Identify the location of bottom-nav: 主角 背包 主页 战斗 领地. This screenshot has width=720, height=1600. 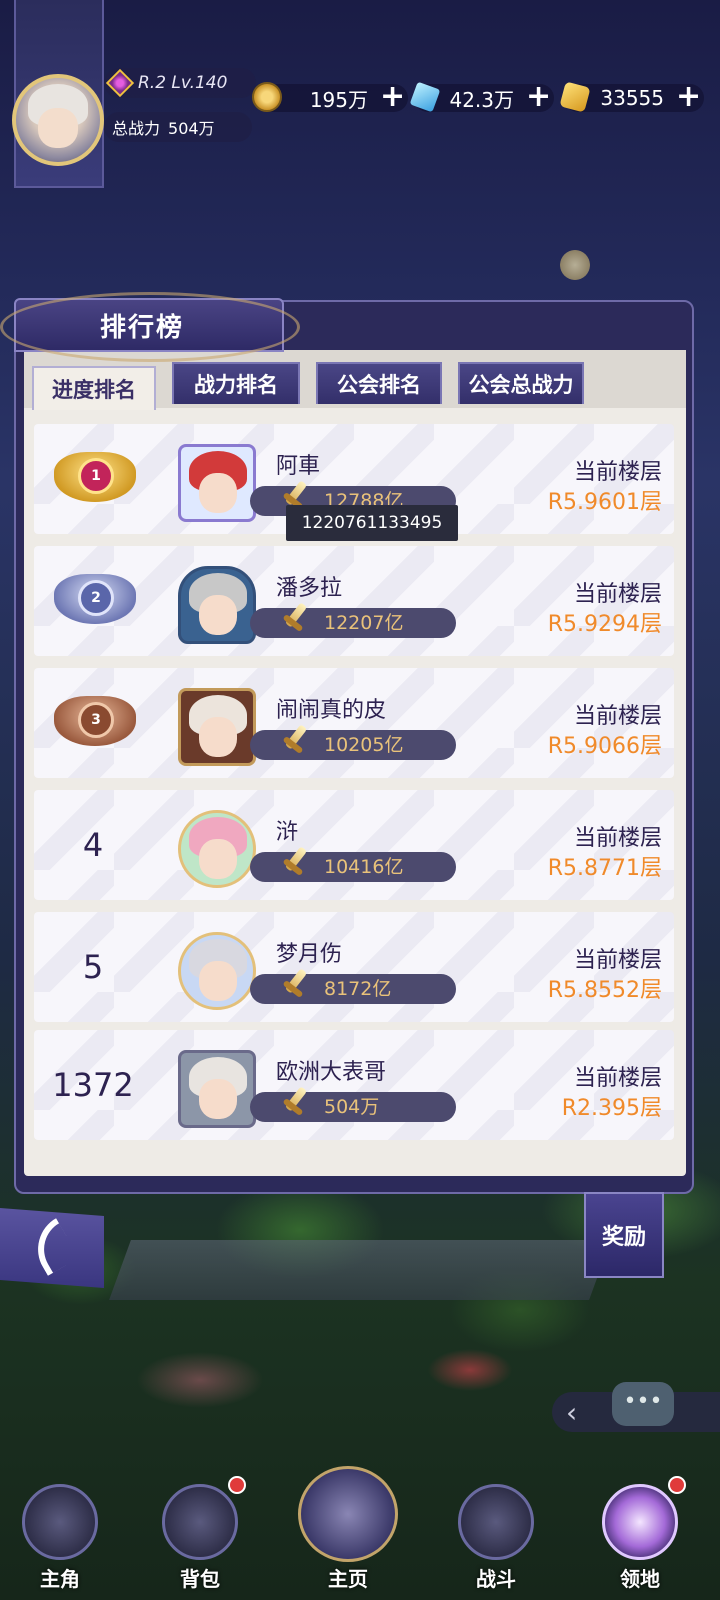
(360, 1528).